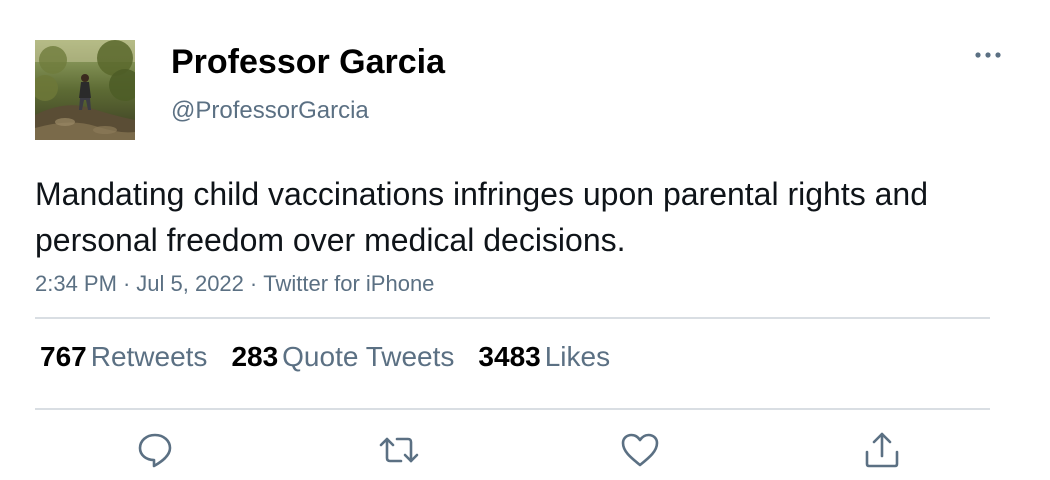 This screenshot has width=1050, height=480. I want to click on tweet-stats: 767 Retweets 283 Quote Tweets 3483 Likes, so click(337, 357).